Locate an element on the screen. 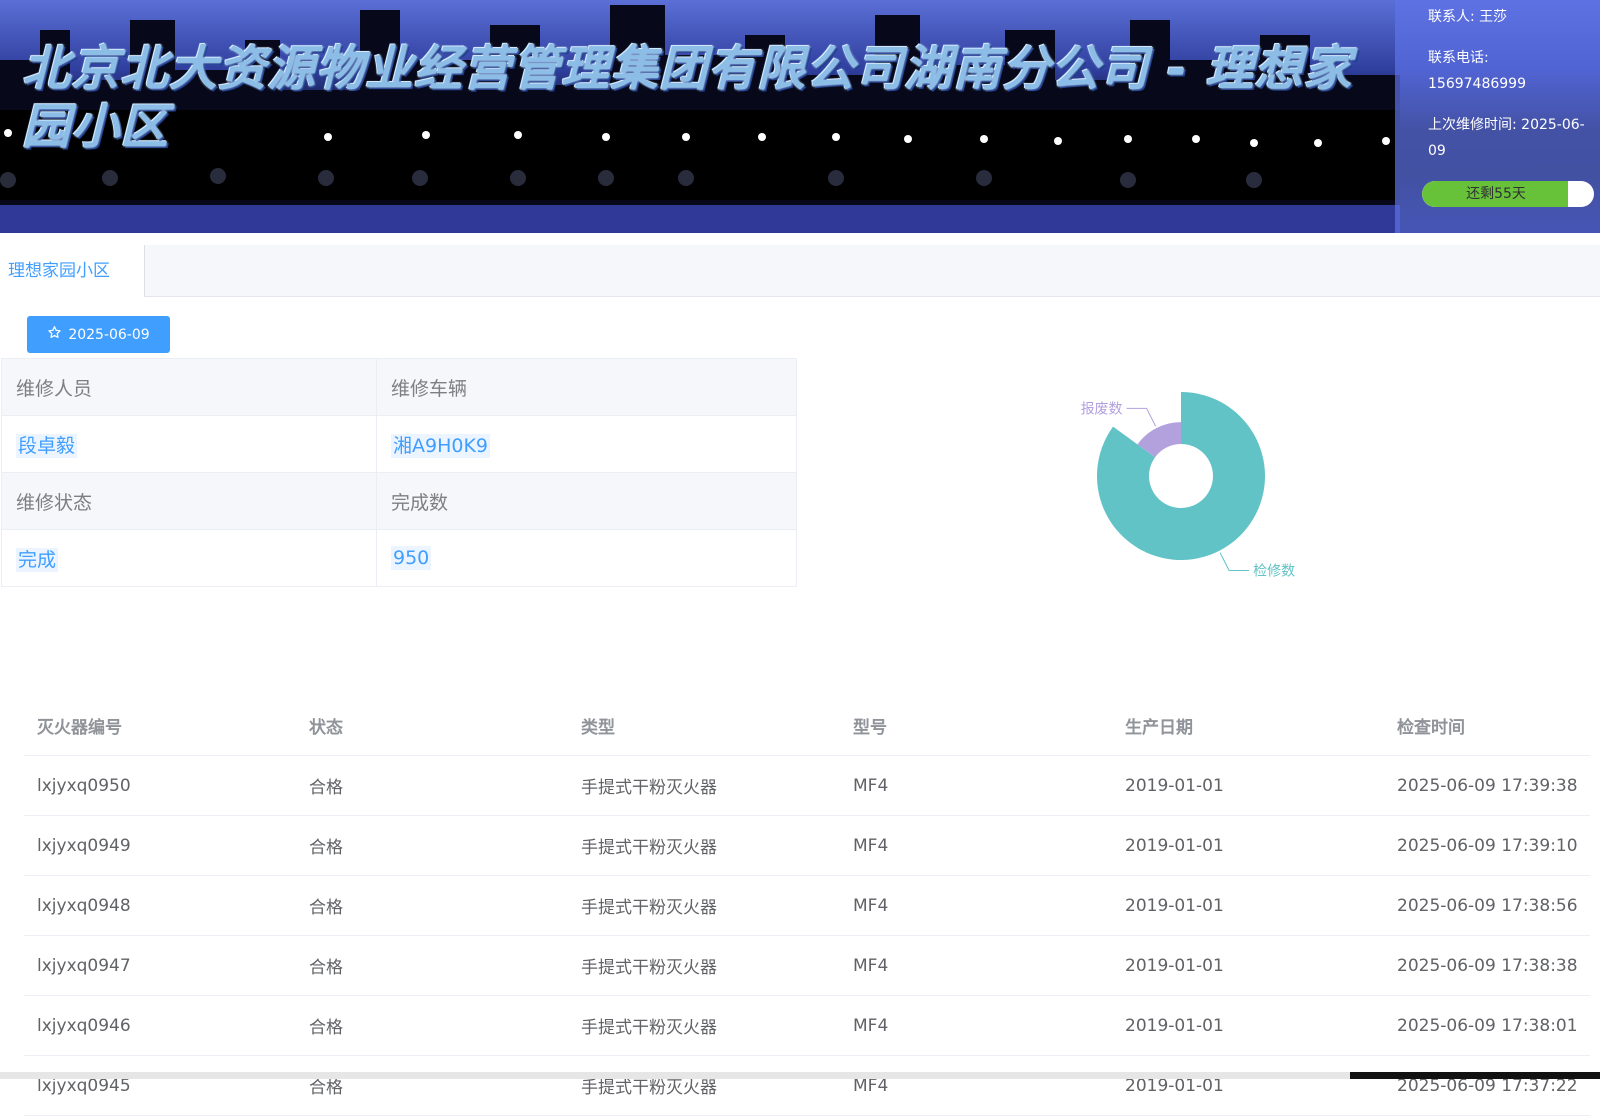  vehicle-label: 维修车辆 is located at coordinates (586, 387).